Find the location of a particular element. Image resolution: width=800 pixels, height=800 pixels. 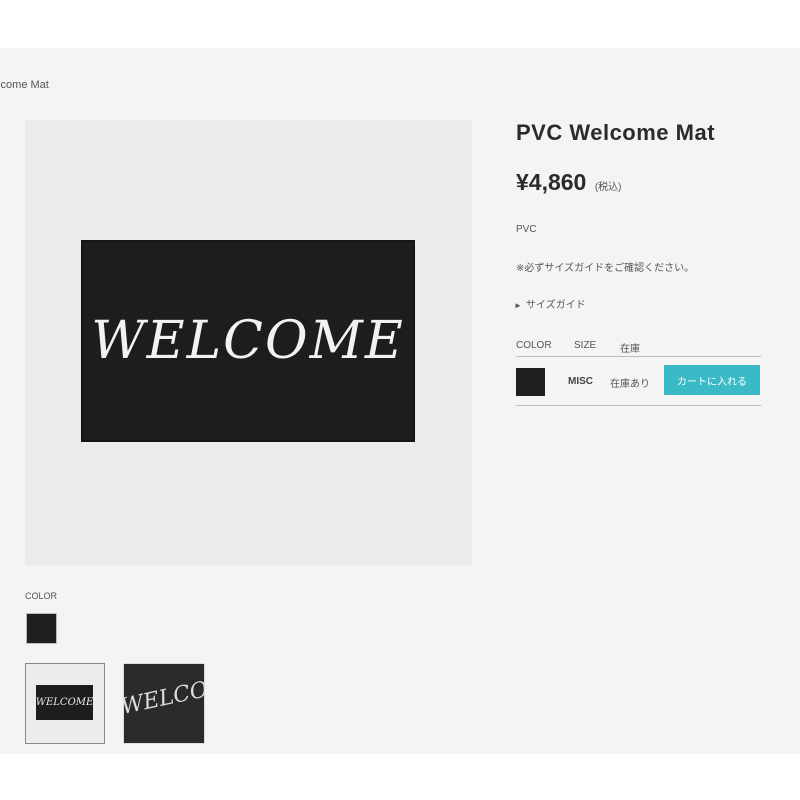

variant-size: MISC is located at coordinates (580, 381).